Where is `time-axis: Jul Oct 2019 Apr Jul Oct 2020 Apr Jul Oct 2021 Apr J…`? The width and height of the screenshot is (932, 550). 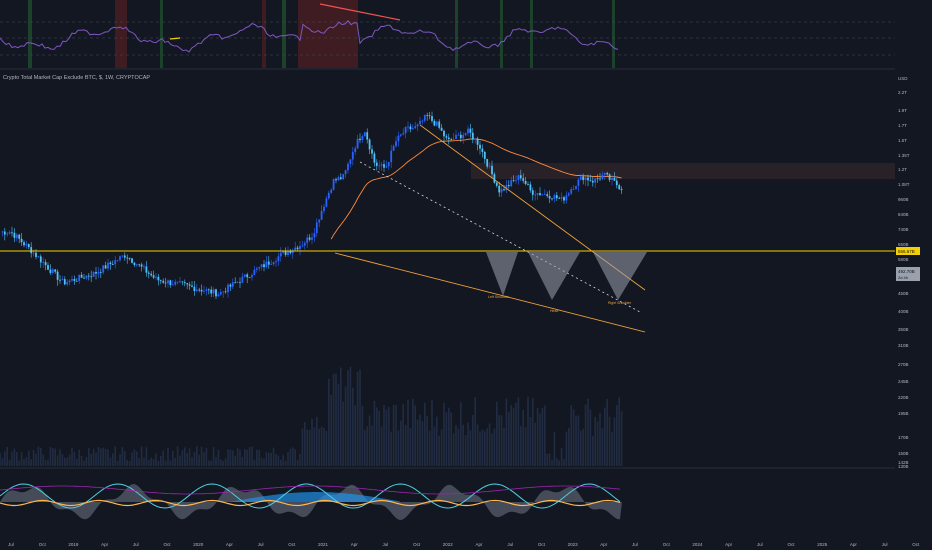
time-axis: Jul Oct 2019 Apr Jul Oct 2020 Apr Jul Oct 2021 Apr J… is located at coordinates (466, 542).